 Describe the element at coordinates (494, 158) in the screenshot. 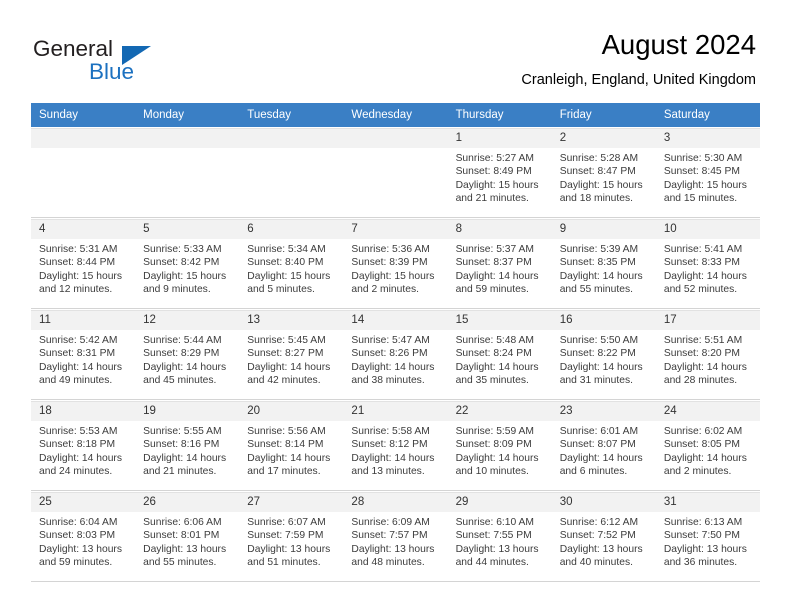

I see `sunrise-text: Sunrise: 5:27 AM` at that location.